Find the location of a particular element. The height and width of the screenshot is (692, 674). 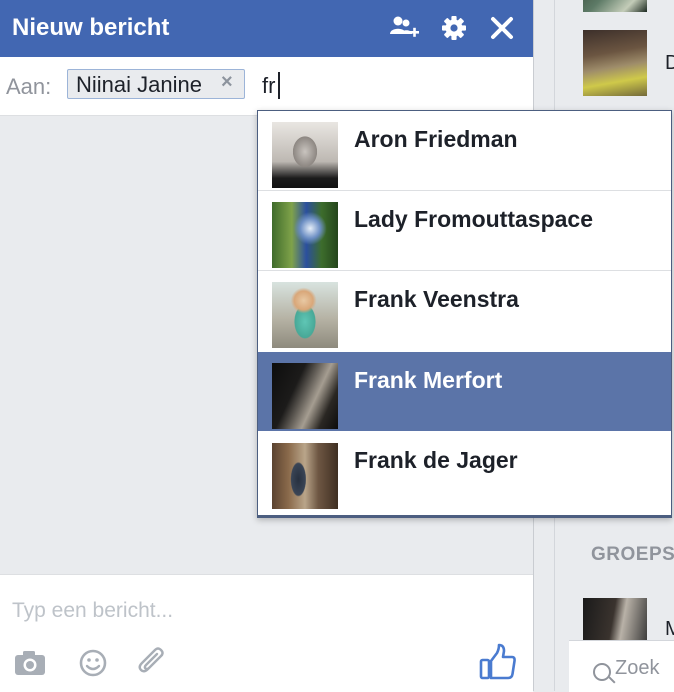

suggestion-item-selected: Frank Merfort is located at coordinates (464, 391).